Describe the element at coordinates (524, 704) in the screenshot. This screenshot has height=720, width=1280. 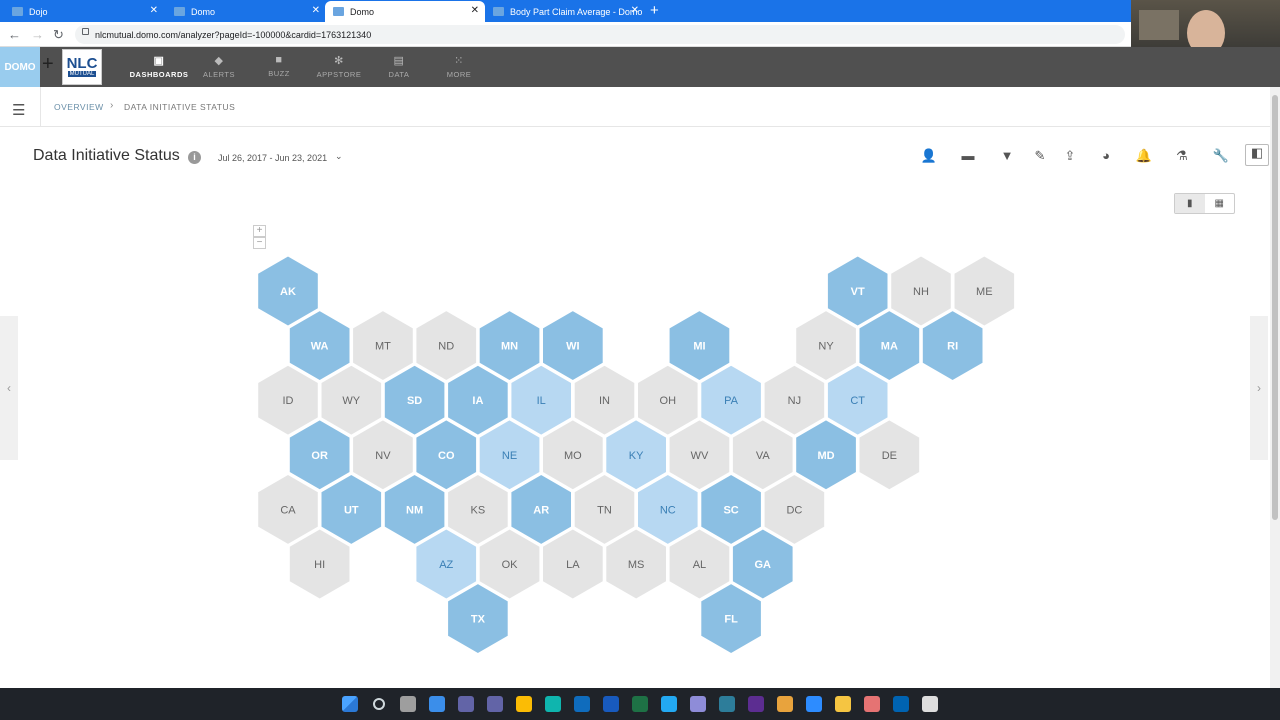
I see `chrome-icon` at that location.